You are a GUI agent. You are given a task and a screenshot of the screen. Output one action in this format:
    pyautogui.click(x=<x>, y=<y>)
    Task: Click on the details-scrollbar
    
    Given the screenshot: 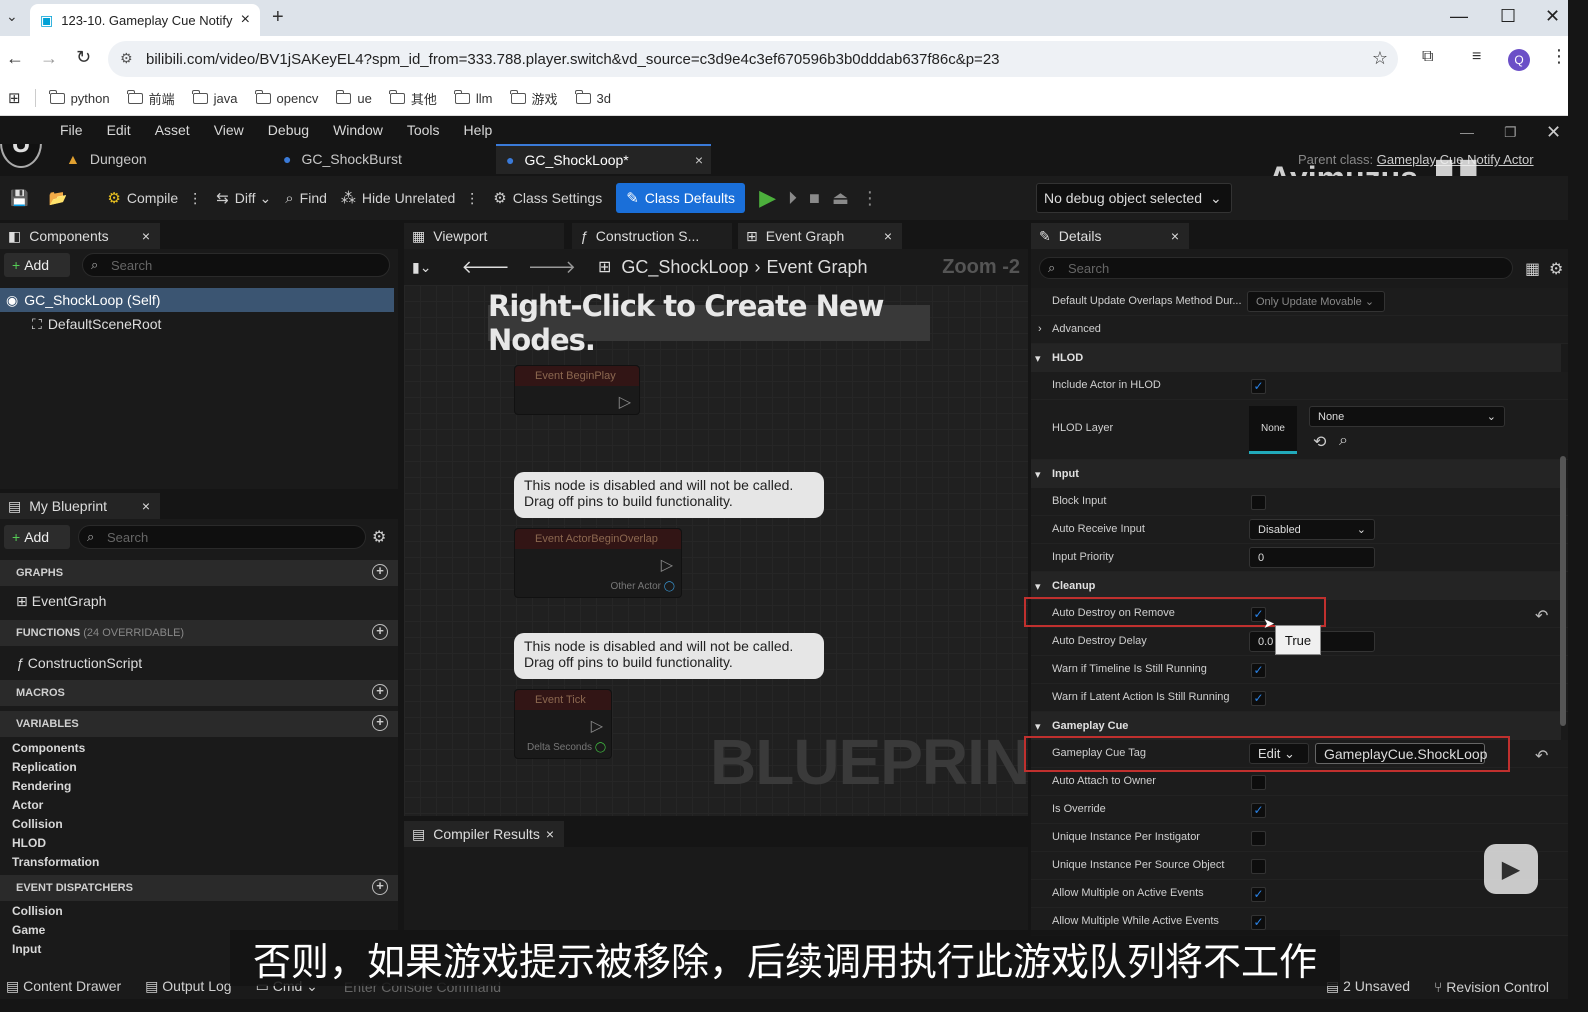 What is the action you would take?
    pyautogui.click(x=1563, y=591)
    